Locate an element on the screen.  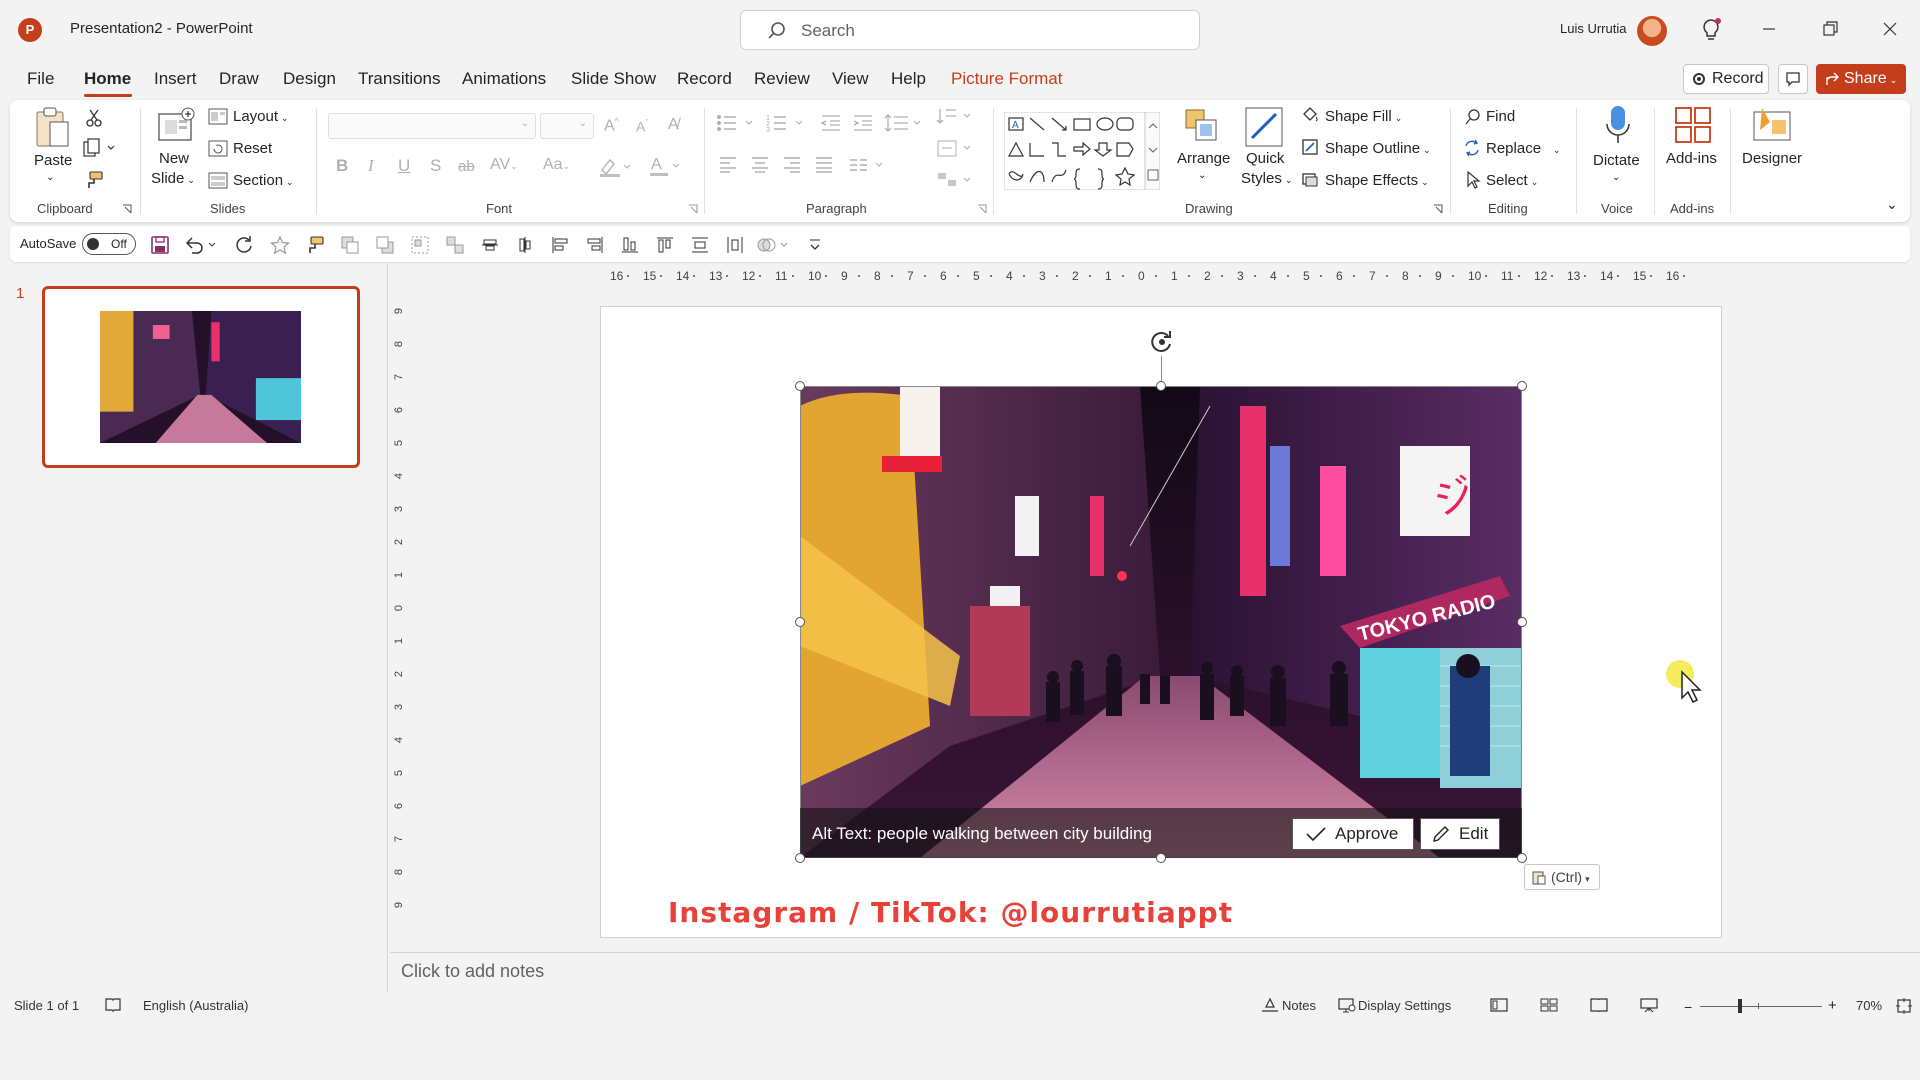
underline-icon: U is located at coordinates (404, 166).